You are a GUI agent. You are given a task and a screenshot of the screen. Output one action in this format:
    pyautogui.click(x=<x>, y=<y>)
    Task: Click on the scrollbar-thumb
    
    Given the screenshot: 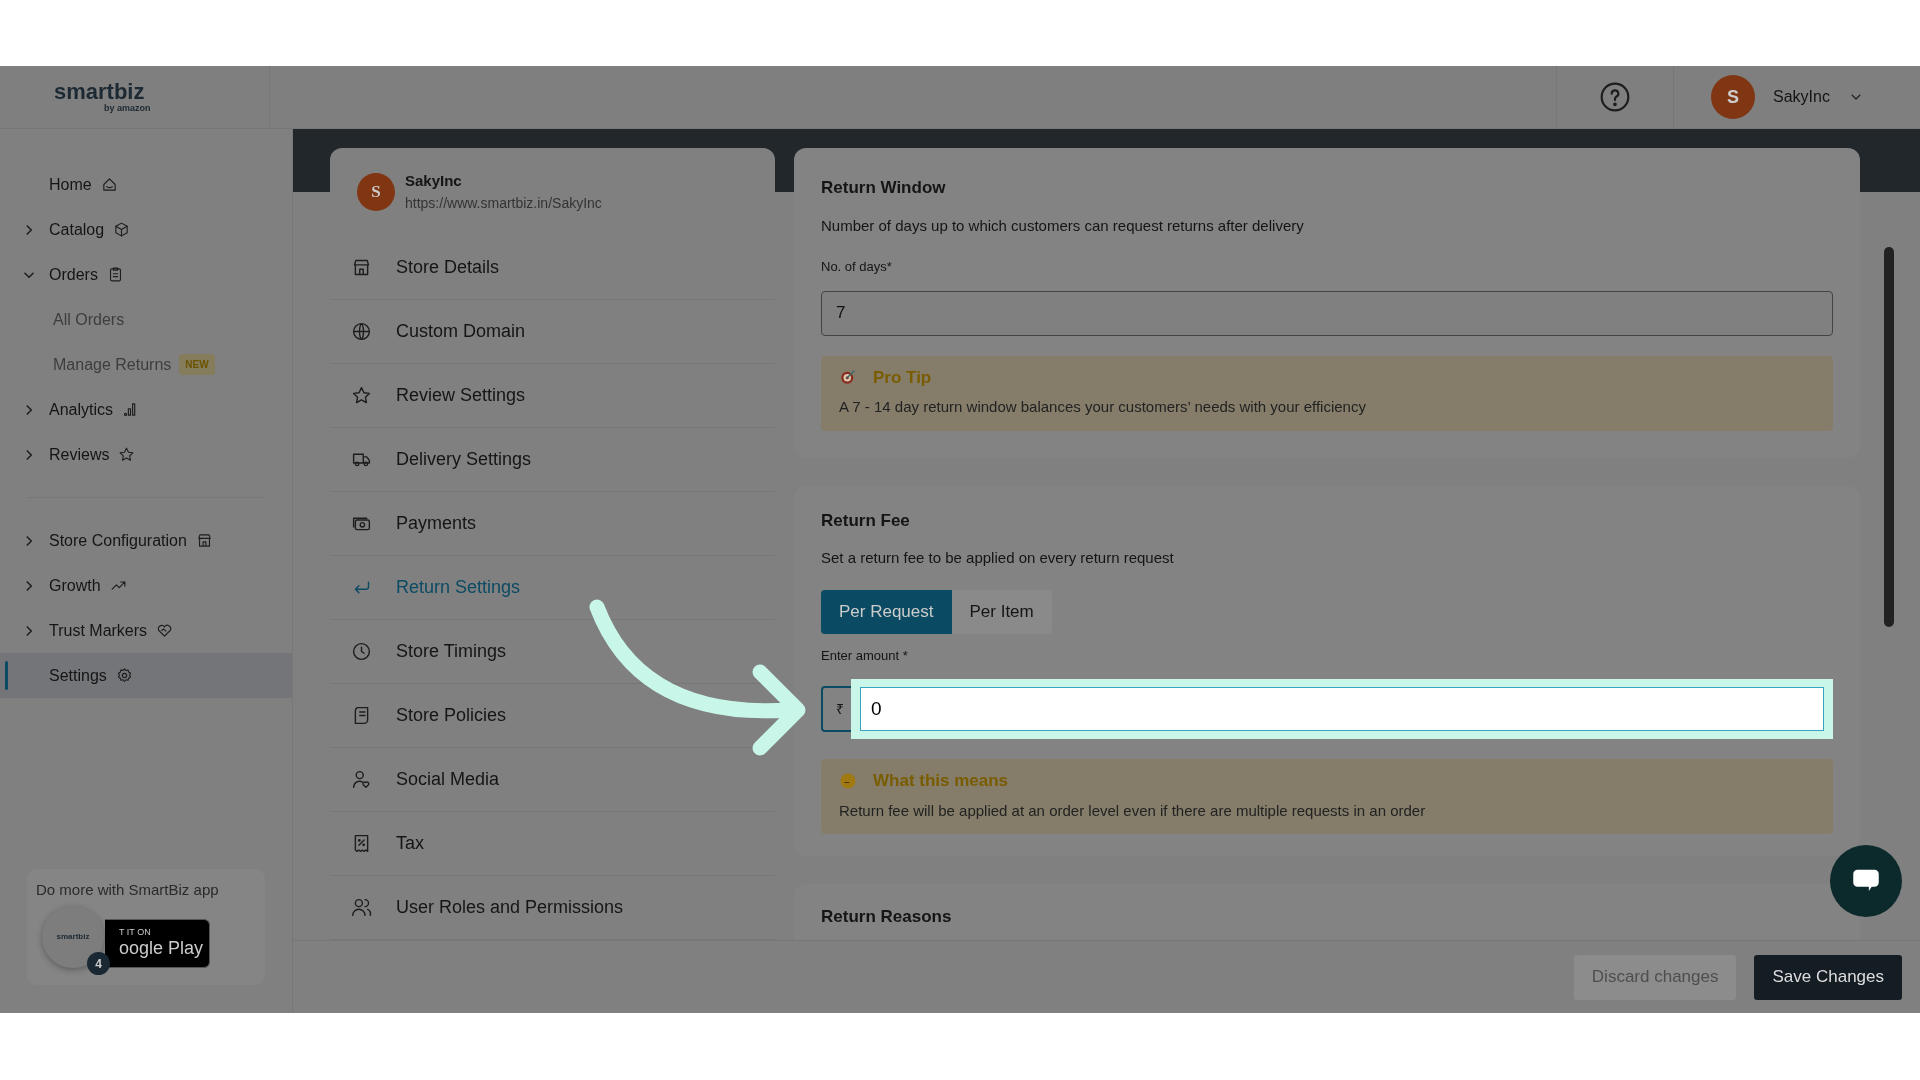 What is the action you would take?
    pyautogui.click(x=1889, y=437)
    